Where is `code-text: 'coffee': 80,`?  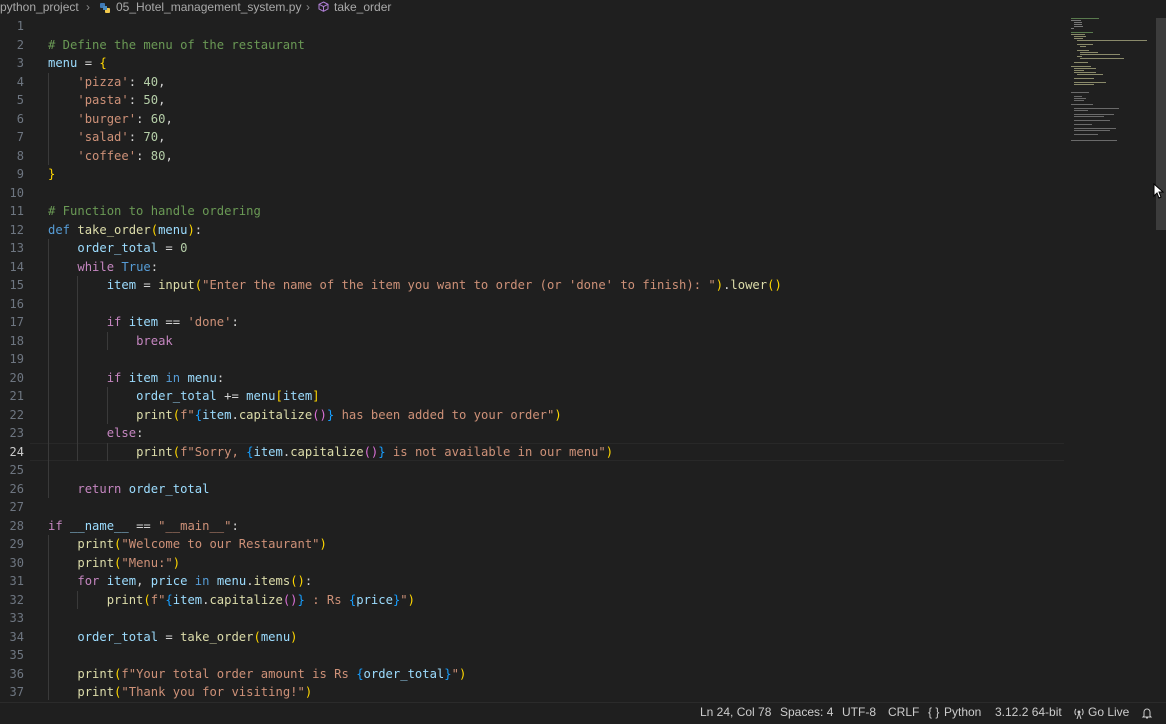 code-text: 'coffee': 80, is located at coordinates (110, 156).